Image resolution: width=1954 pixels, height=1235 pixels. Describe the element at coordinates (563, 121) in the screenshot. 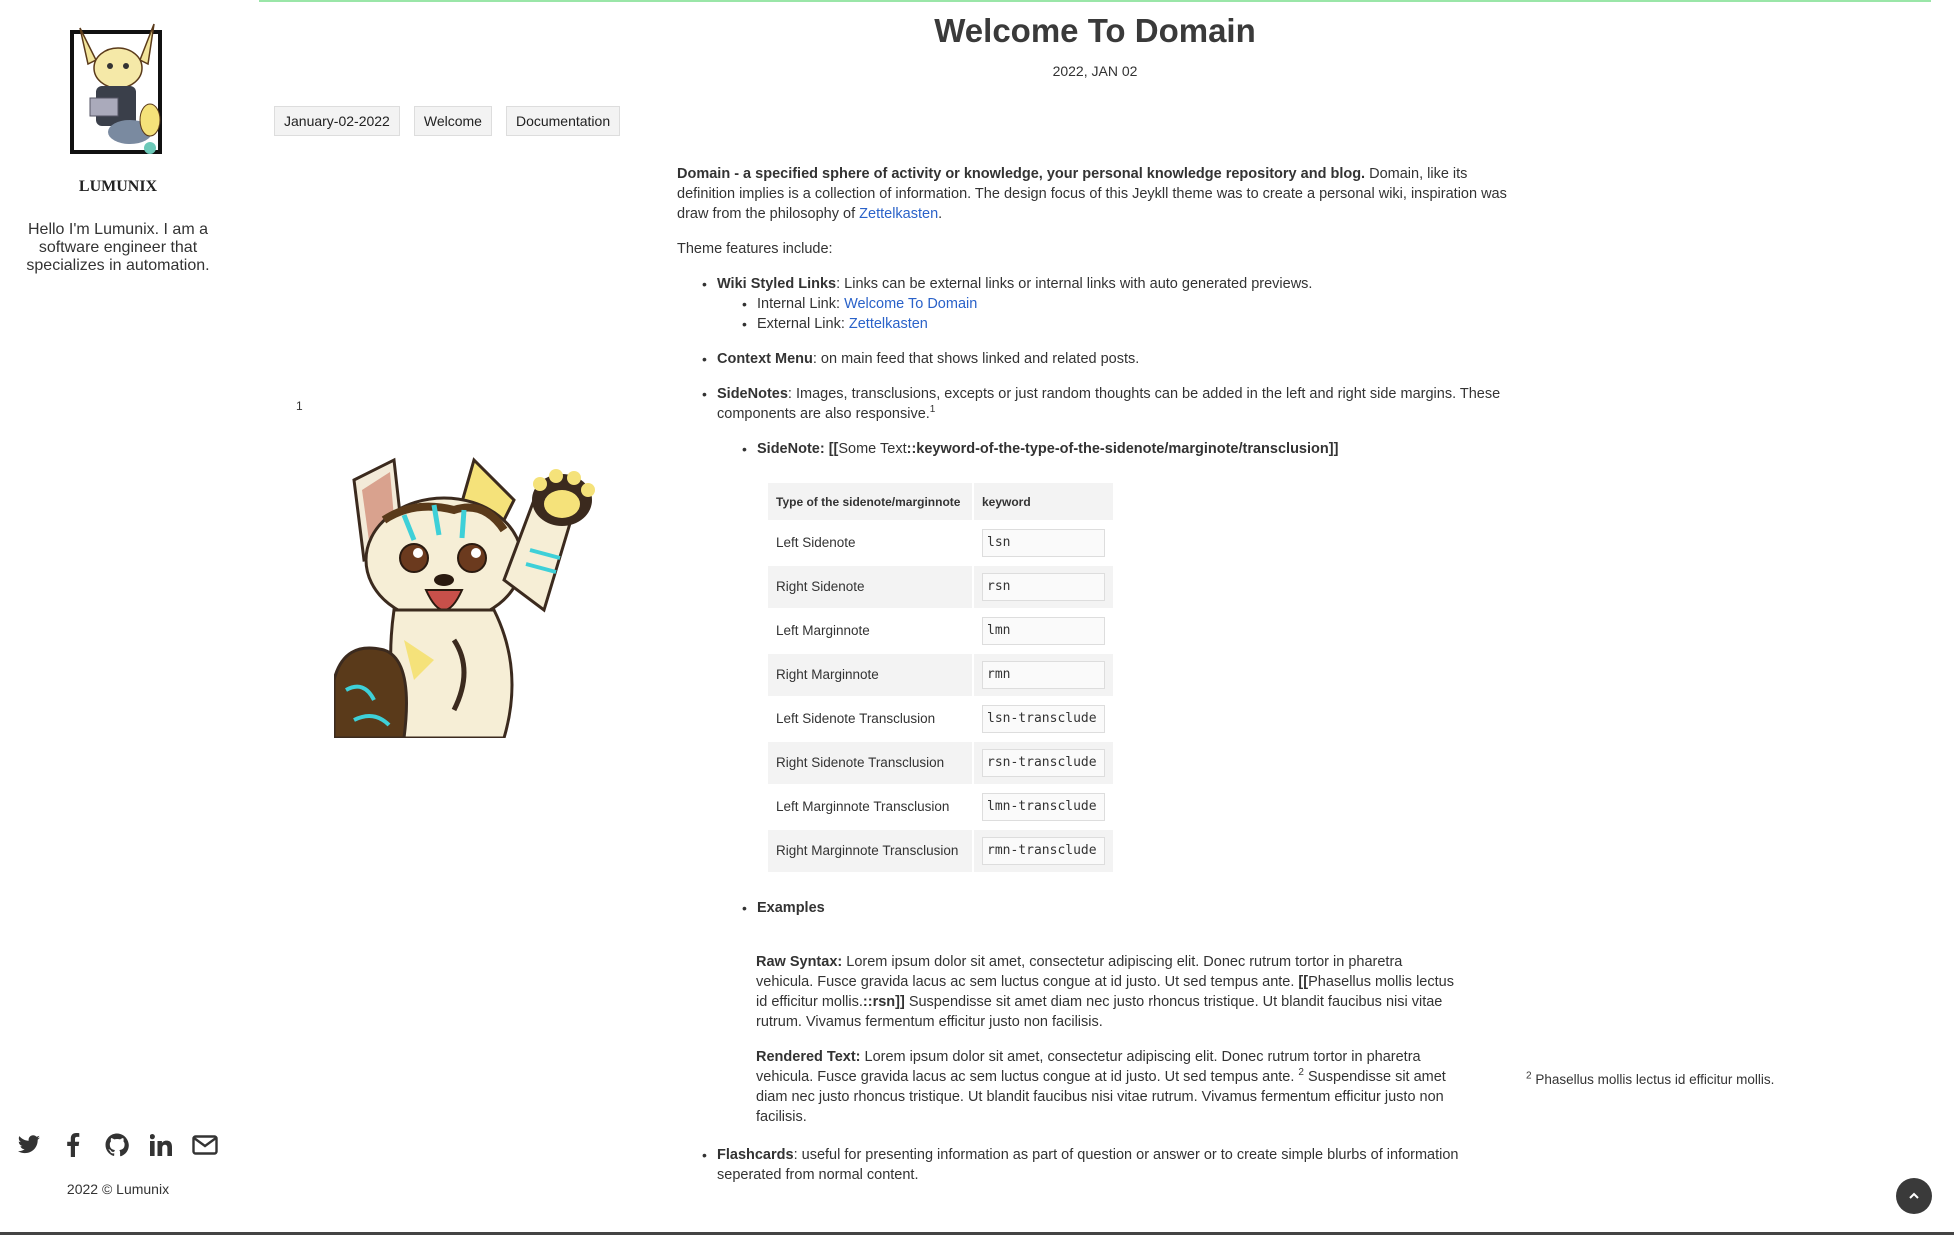

I see `tag-documentation: Documentation` at that location.